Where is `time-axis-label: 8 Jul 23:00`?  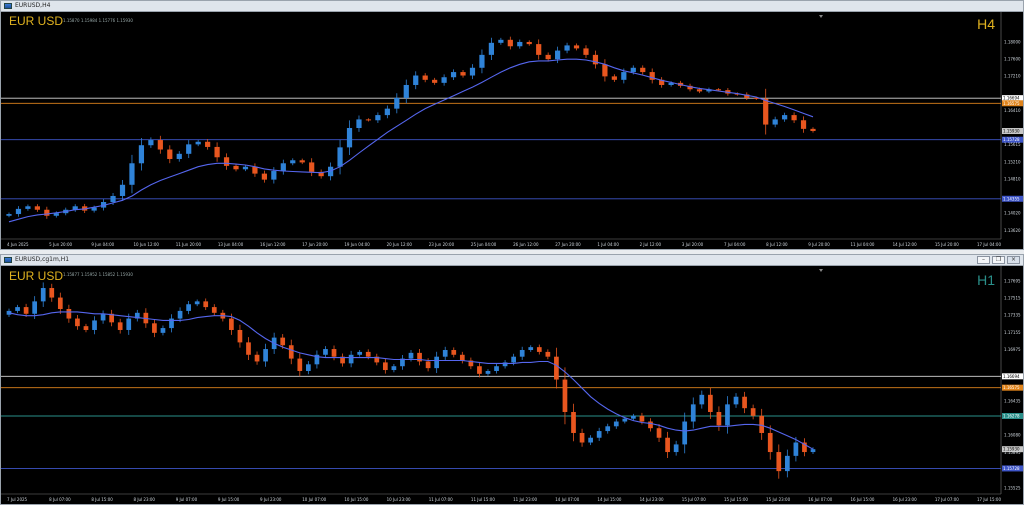
time-axis-label: 8 Jul 23:00 is located at coordinates (145, 499).